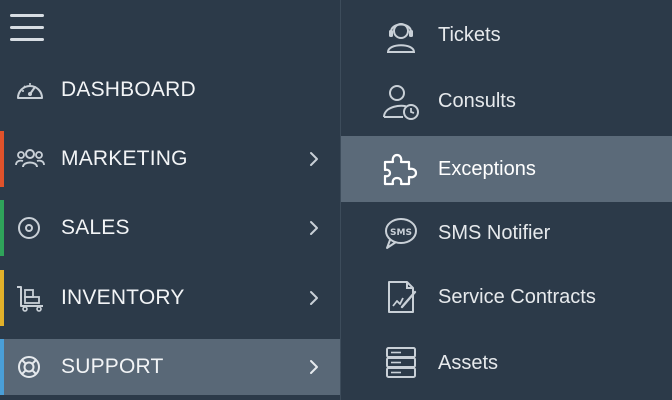  I want to click on sms-bubble-icon: SMS, so click(401, 233).